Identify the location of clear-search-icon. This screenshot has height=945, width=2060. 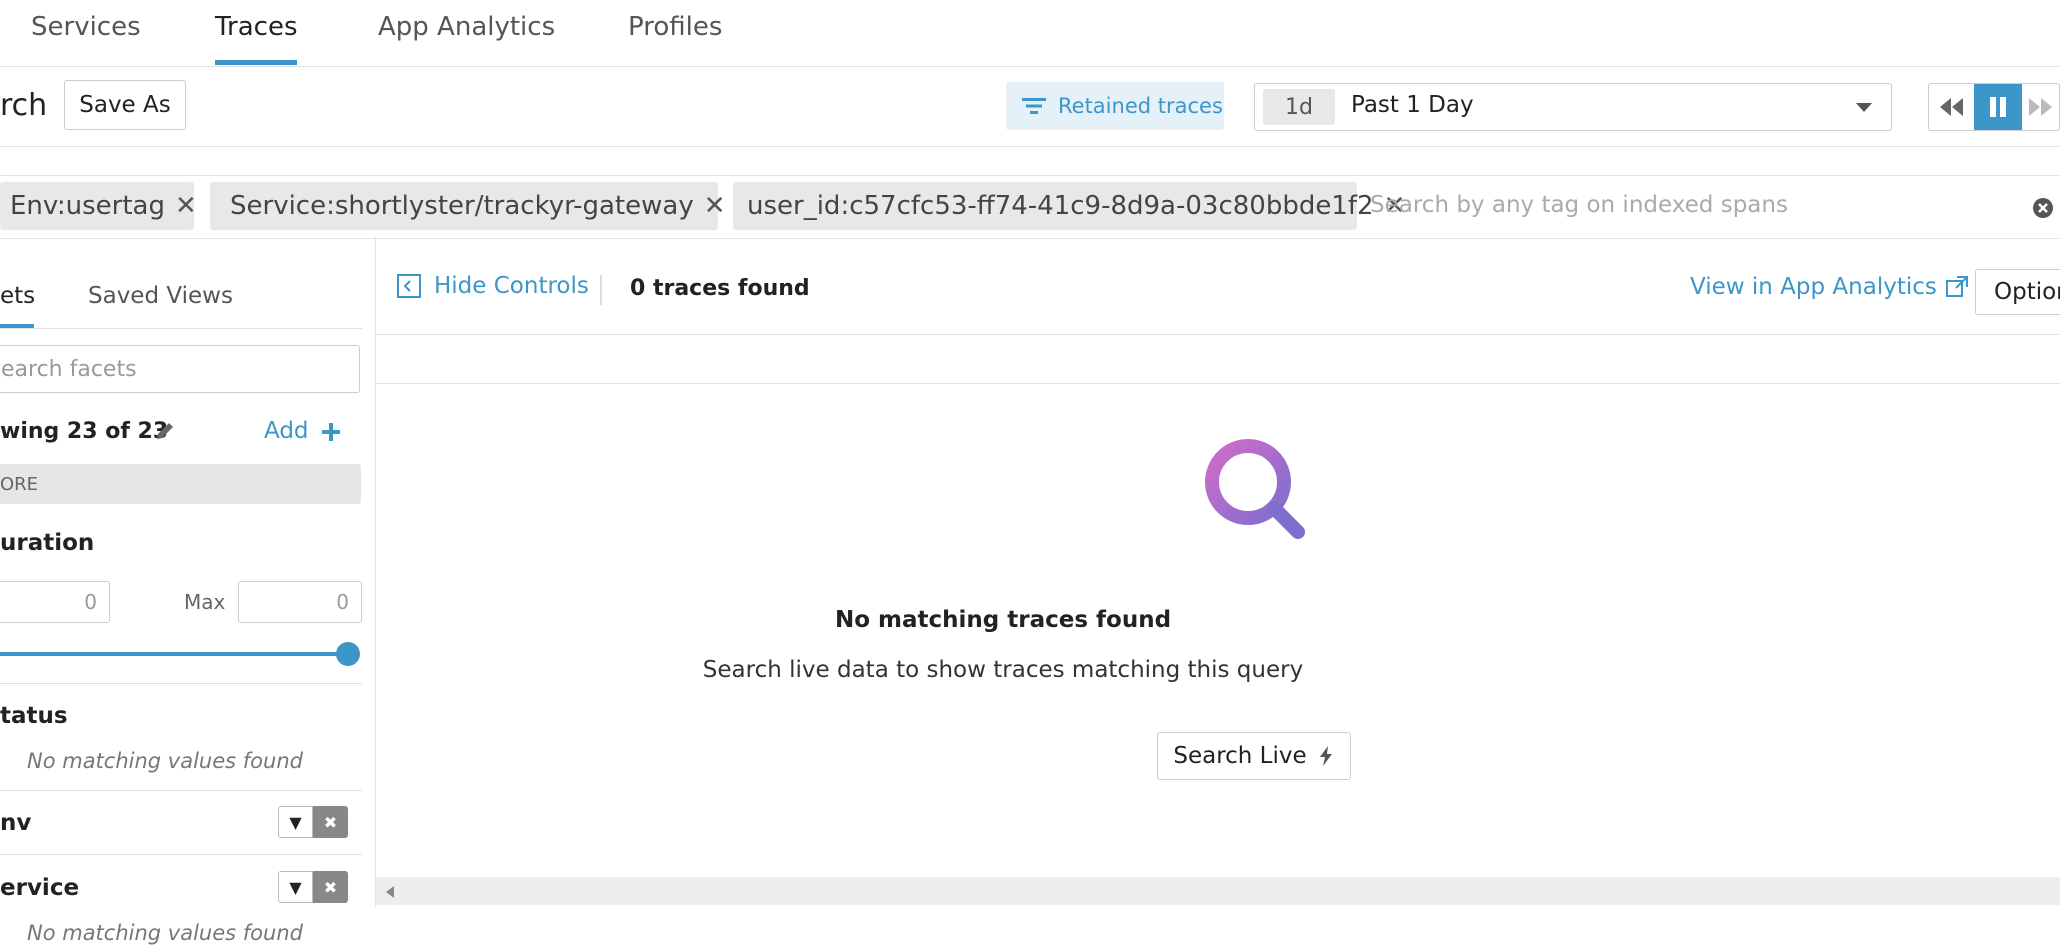
(2043, 208).